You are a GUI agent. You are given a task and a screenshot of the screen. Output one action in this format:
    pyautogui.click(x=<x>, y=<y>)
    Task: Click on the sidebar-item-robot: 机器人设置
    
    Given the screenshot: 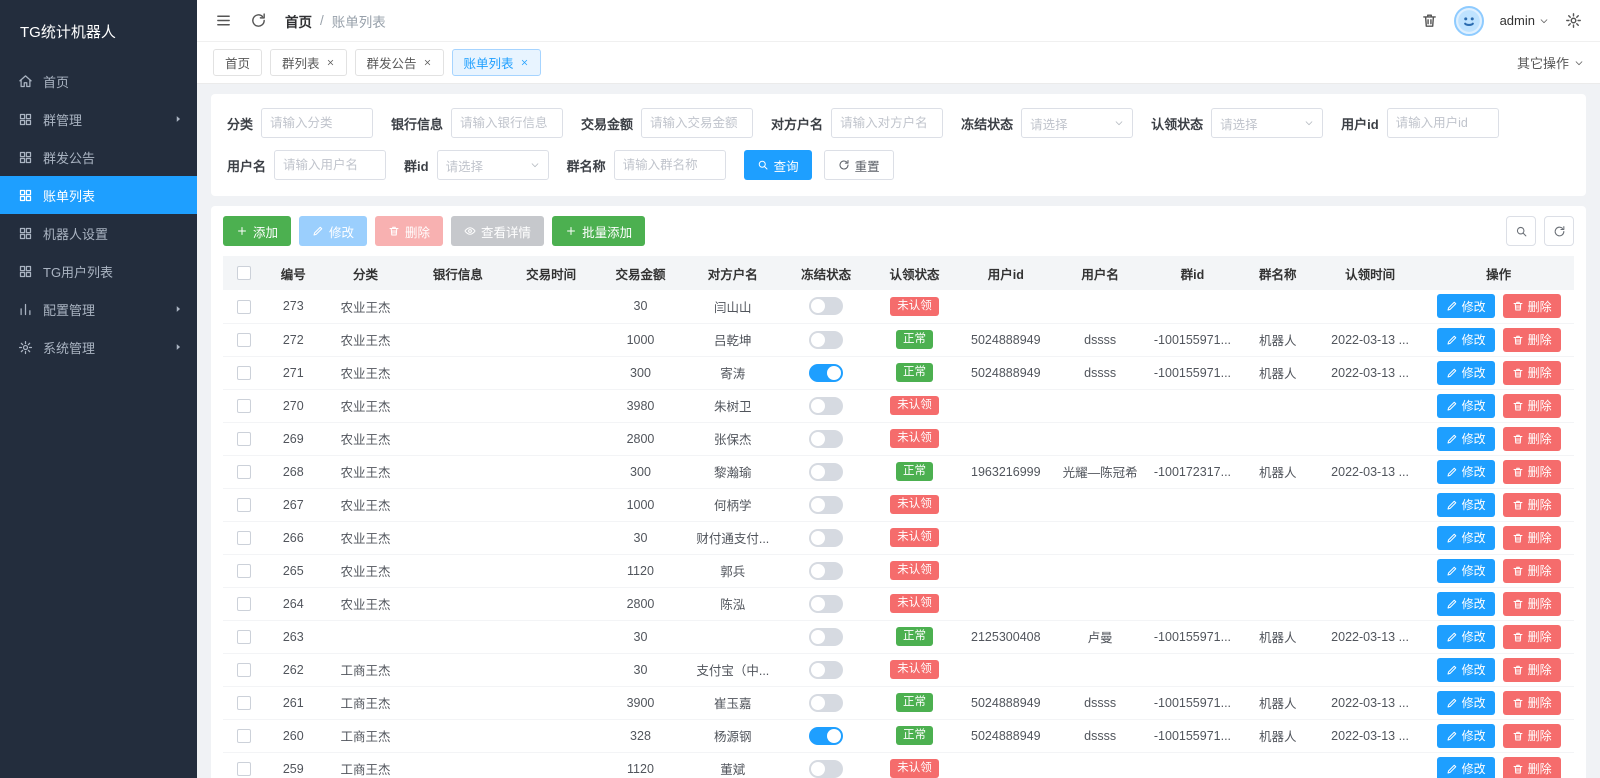 What is the action you would take?
    pyautogui.click(x=98, y=233)
    